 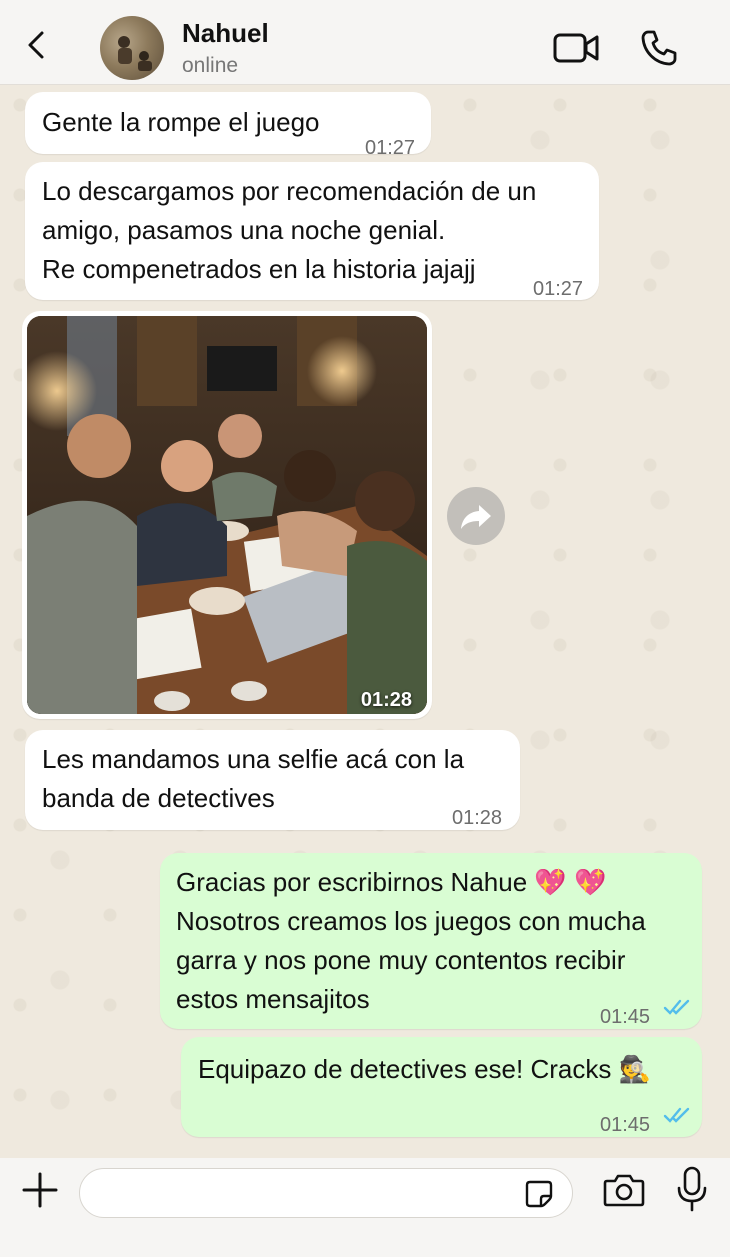 What do you see at coordinates (312, 1194) in the screenshot?
I see `message-input` at bounding box center [312, 1194].